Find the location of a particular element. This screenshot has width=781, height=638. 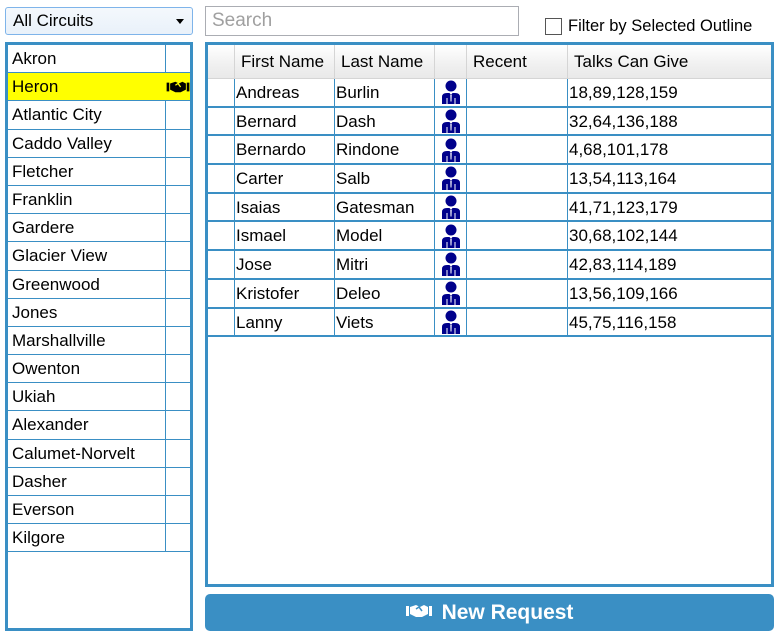

circuit-item: Fletcher is located at coordinates (99, 171).